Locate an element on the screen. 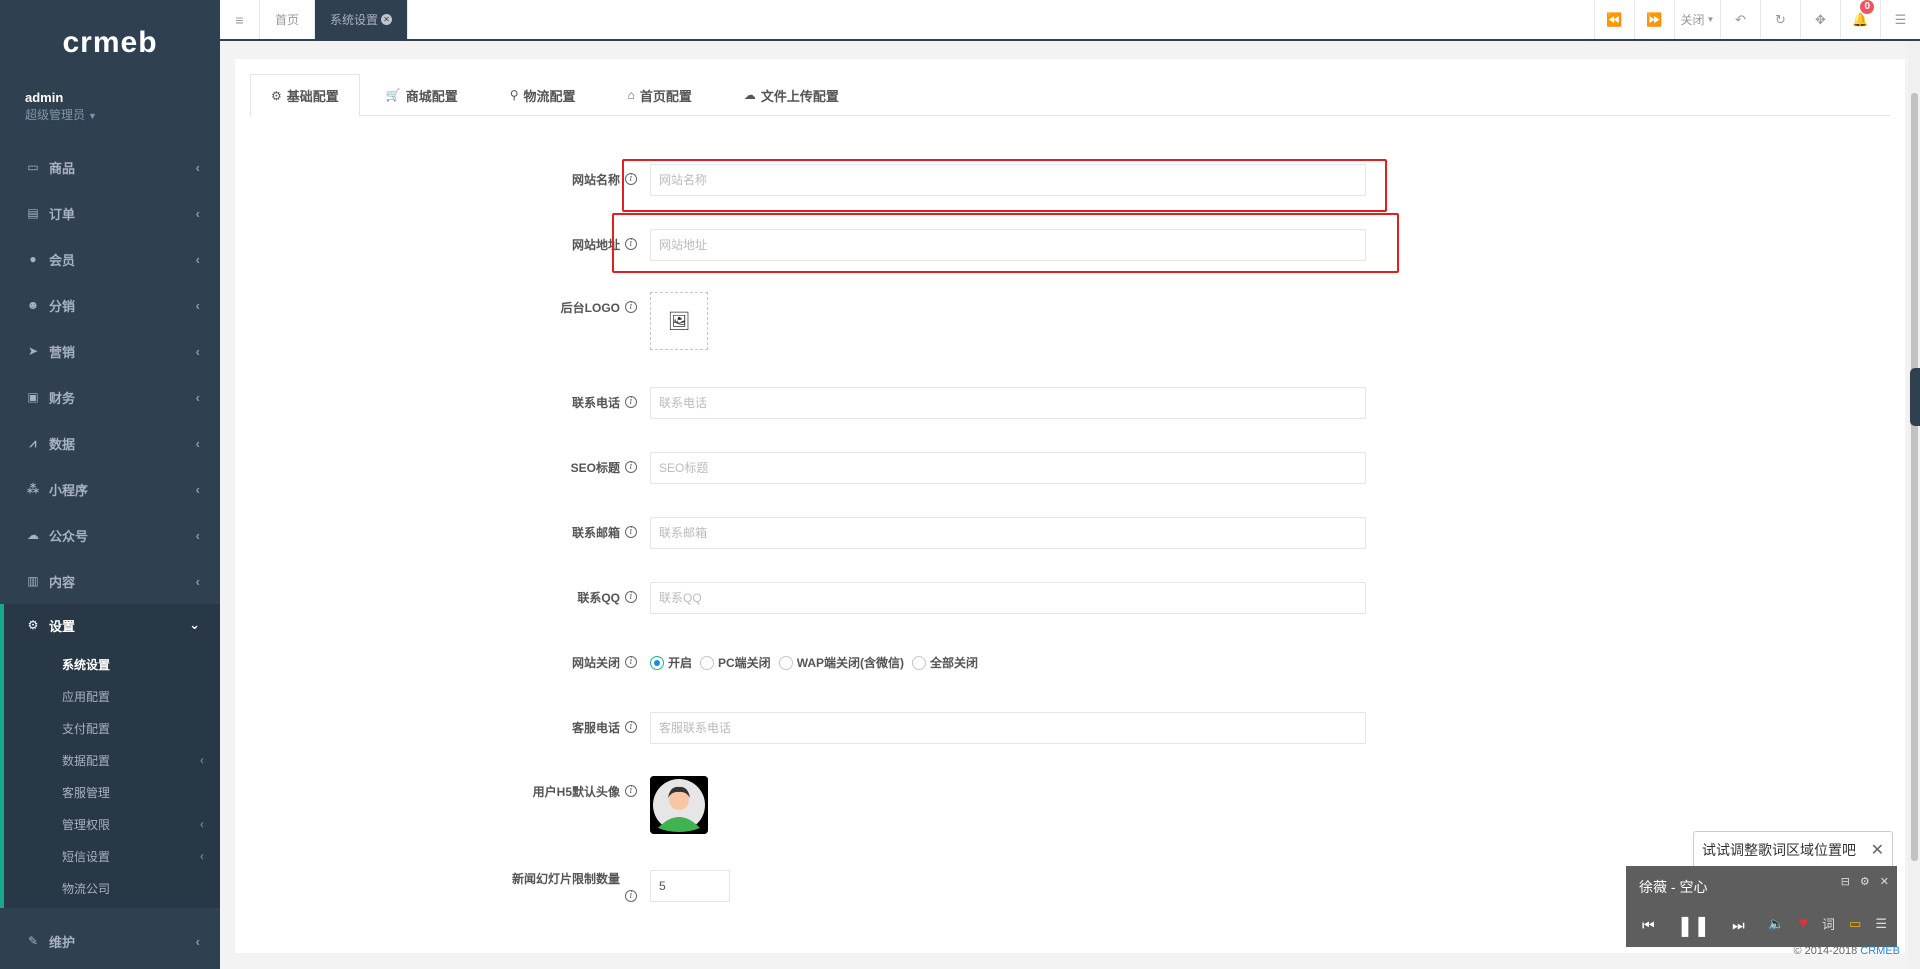  scroll-left-button: ⏪ is located at coordinates (1614, 19).